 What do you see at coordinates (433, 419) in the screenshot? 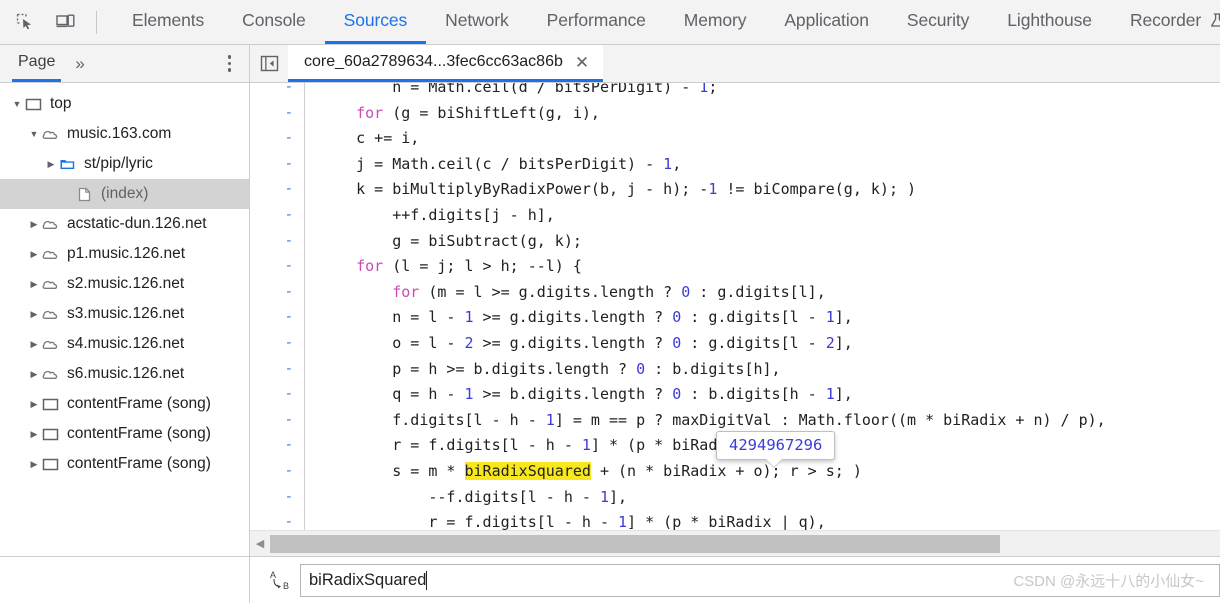
I see `code-text: f.digits[l - h -` at bounding box center [433, 419].